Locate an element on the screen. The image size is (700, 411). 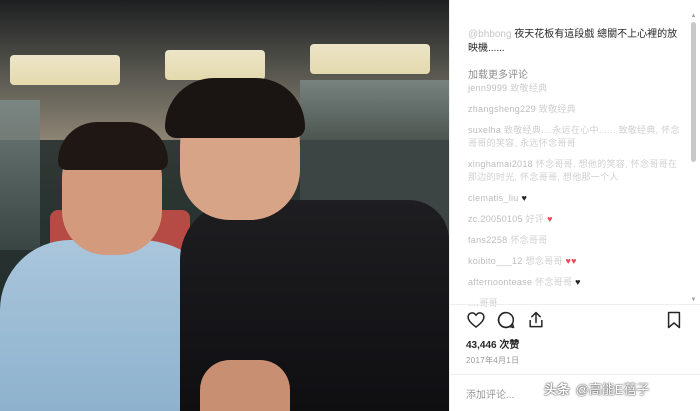
comment-username: jenn9999 is located at coordinates (487, 88).